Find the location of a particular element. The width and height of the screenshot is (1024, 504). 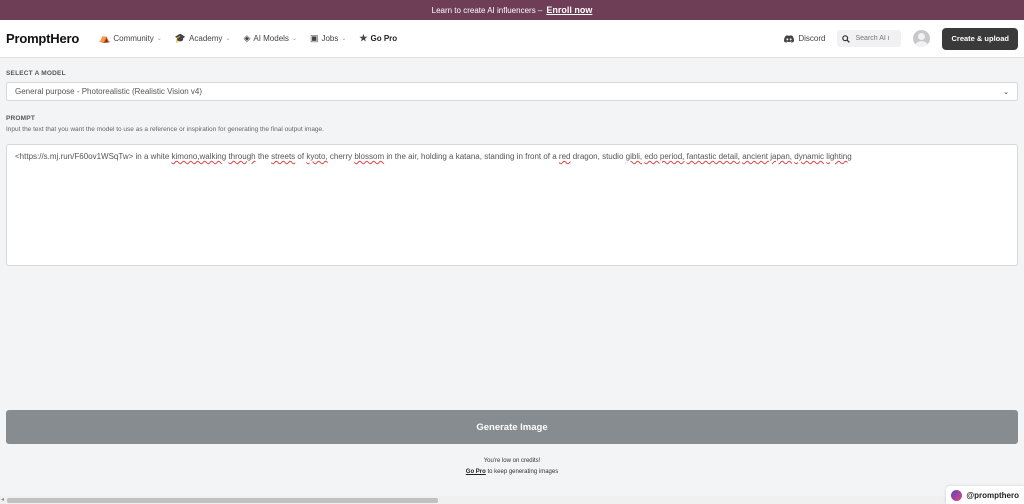

nav-item-ai-models: ◈ AI Models ⌄ is located at coordinates (270, 38).